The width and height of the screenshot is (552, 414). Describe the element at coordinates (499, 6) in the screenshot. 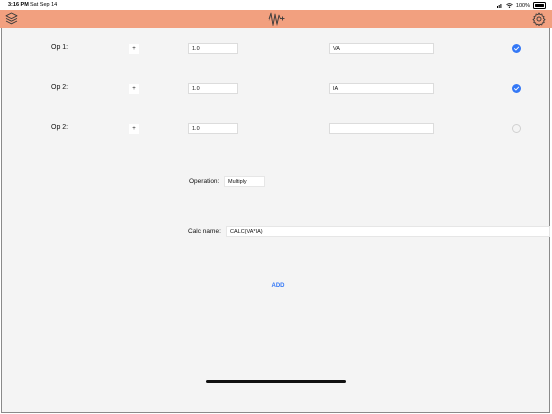

I see `signal-icon` at that location.